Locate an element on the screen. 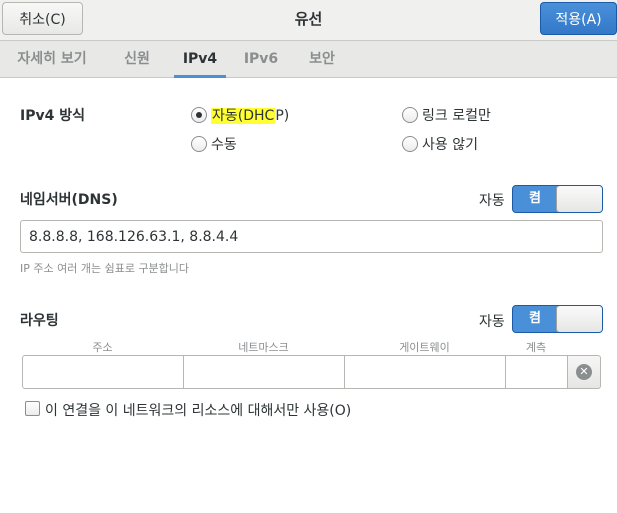 This screenshot has height=513, width=617. dns-servers-input: 8.8.8.8, 168.126.63.1, 8.8.4.4 is located at coordinates (311, 236).